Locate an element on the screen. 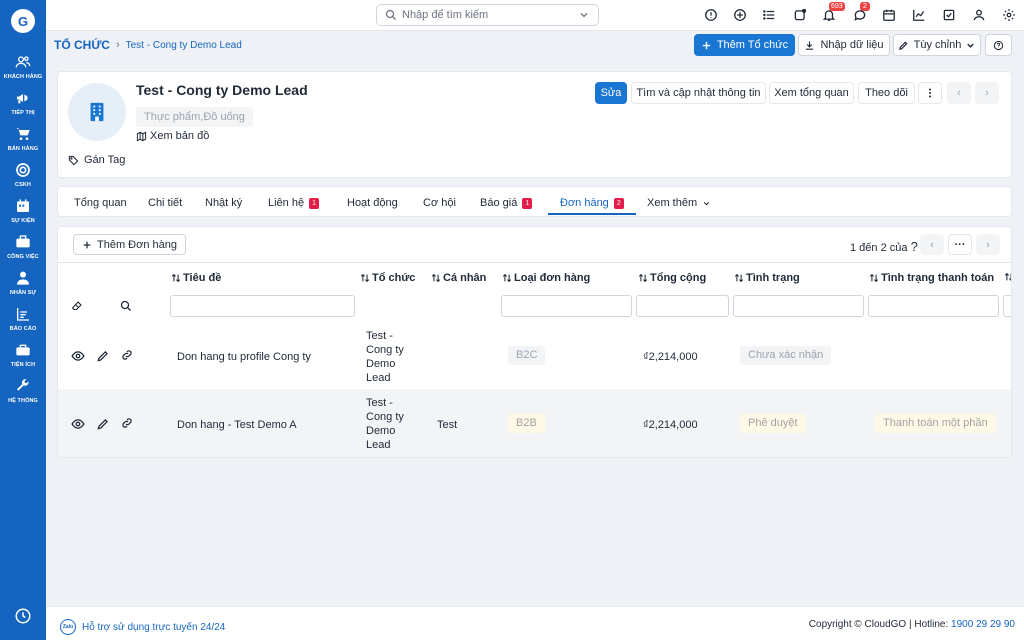 The image size is (1024, 640). clock-icon is located at coordinates (23, 616).